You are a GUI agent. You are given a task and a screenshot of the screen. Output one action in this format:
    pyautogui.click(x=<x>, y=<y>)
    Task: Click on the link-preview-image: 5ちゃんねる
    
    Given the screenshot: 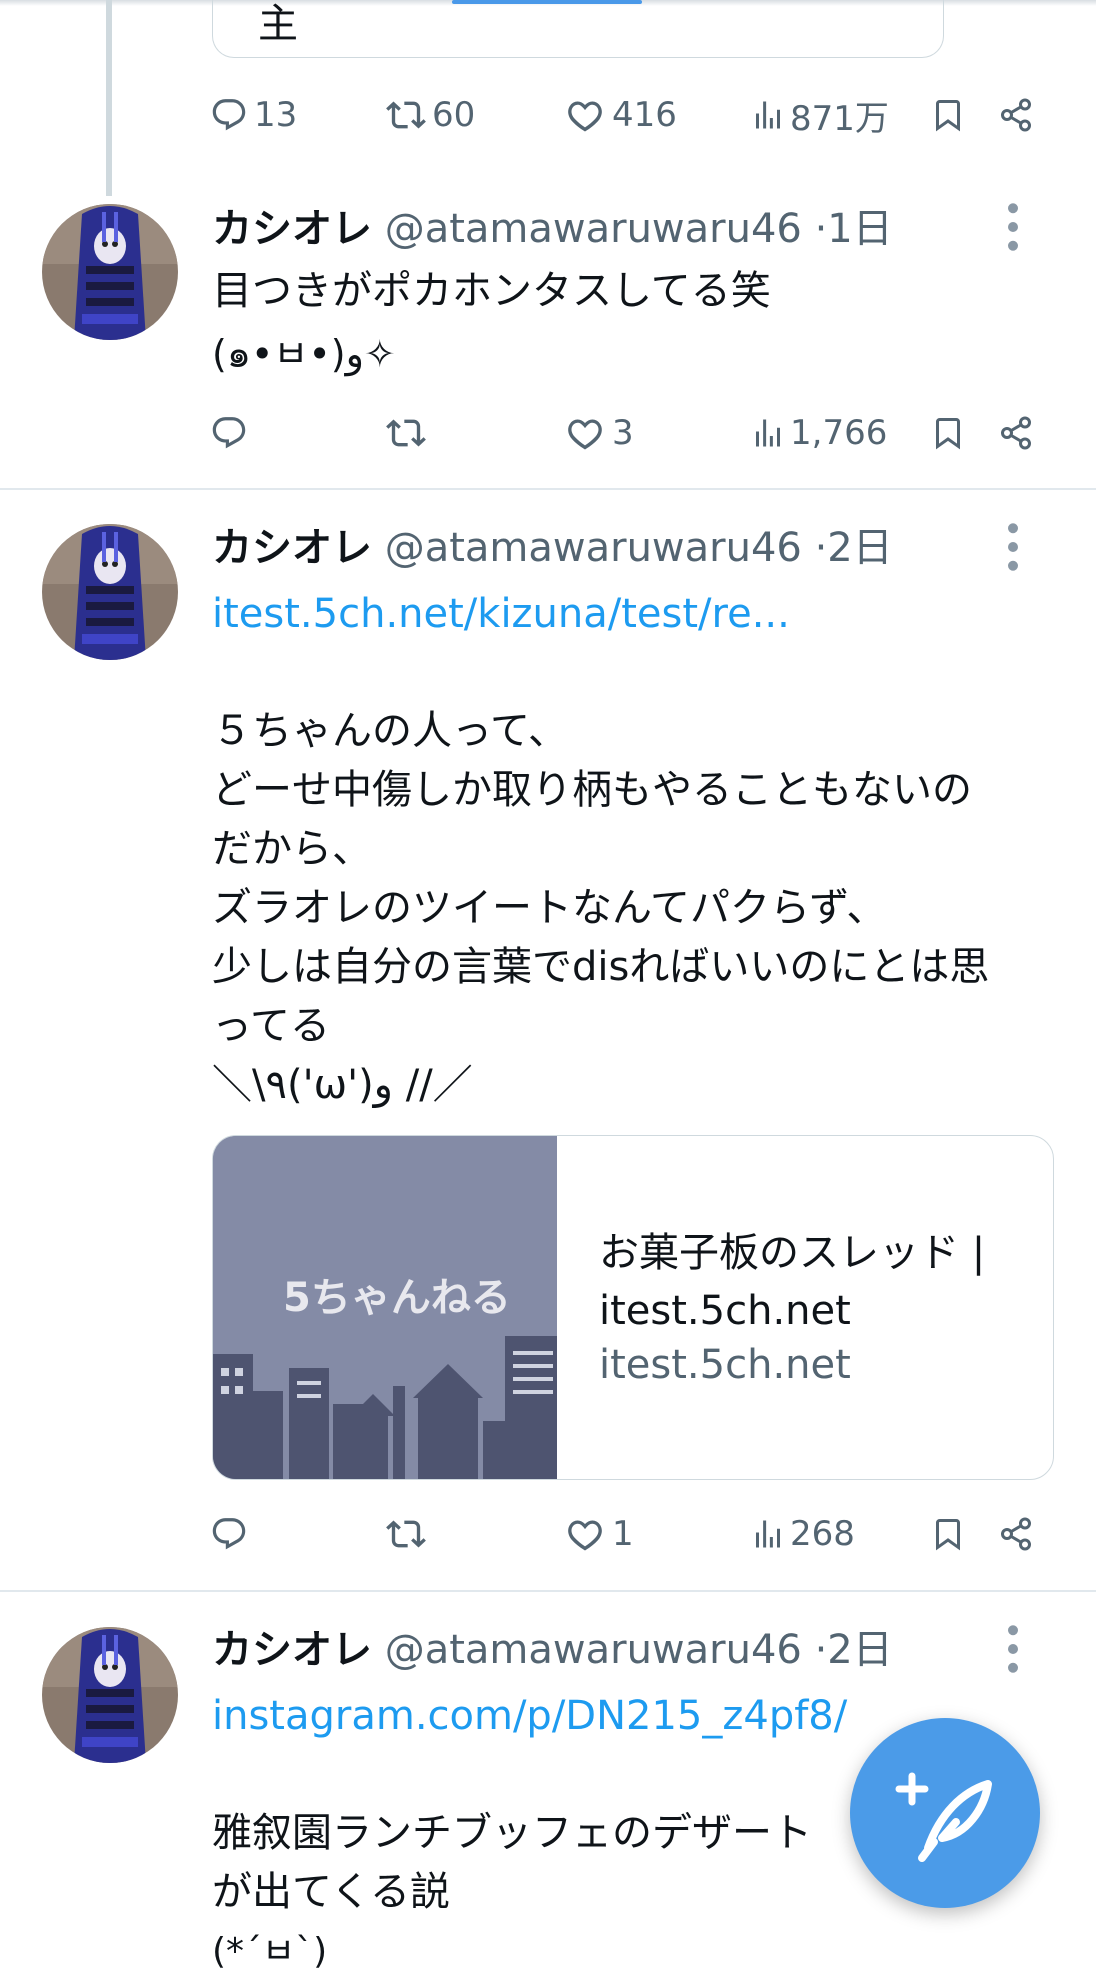 What is the action you would take?
    pyautogui.click(x=385, y=1307)
    